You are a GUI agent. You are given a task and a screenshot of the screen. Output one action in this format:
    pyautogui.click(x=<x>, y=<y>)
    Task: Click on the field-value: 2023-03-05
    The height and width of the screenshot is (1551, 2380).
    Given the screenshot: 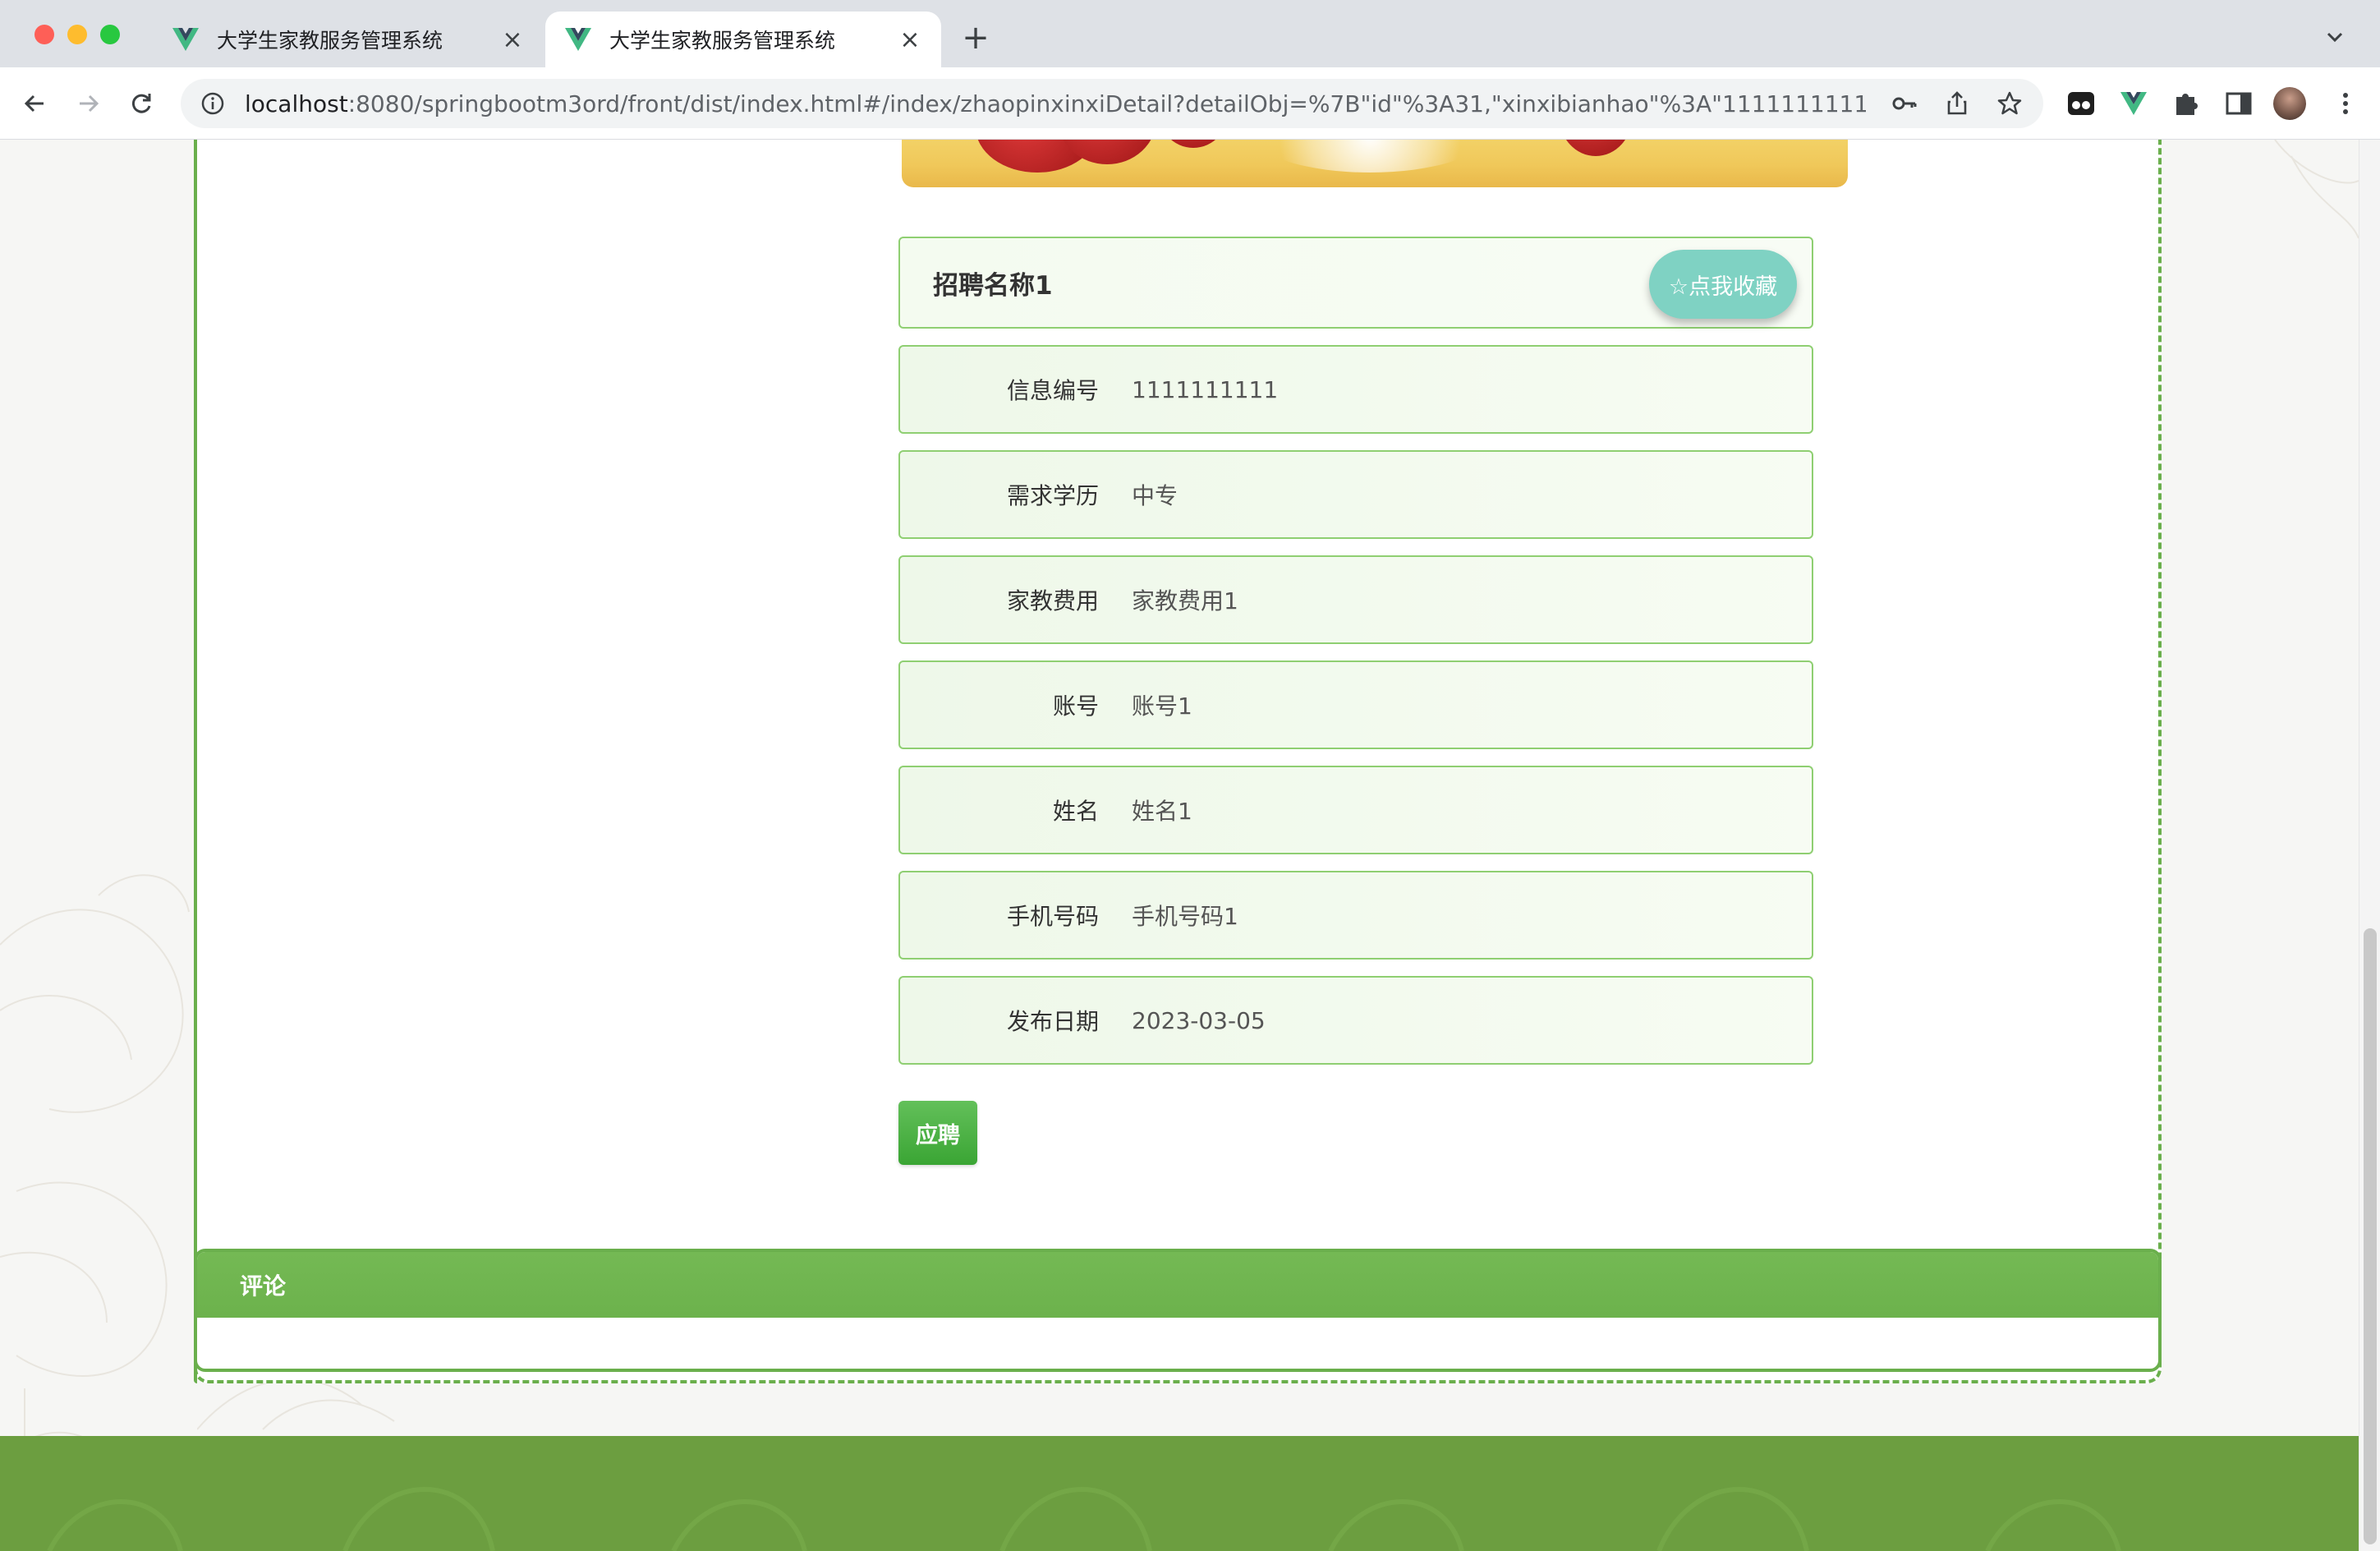 What is the action you would take?
    pyautogui.click(x=1199, y=1020)
    